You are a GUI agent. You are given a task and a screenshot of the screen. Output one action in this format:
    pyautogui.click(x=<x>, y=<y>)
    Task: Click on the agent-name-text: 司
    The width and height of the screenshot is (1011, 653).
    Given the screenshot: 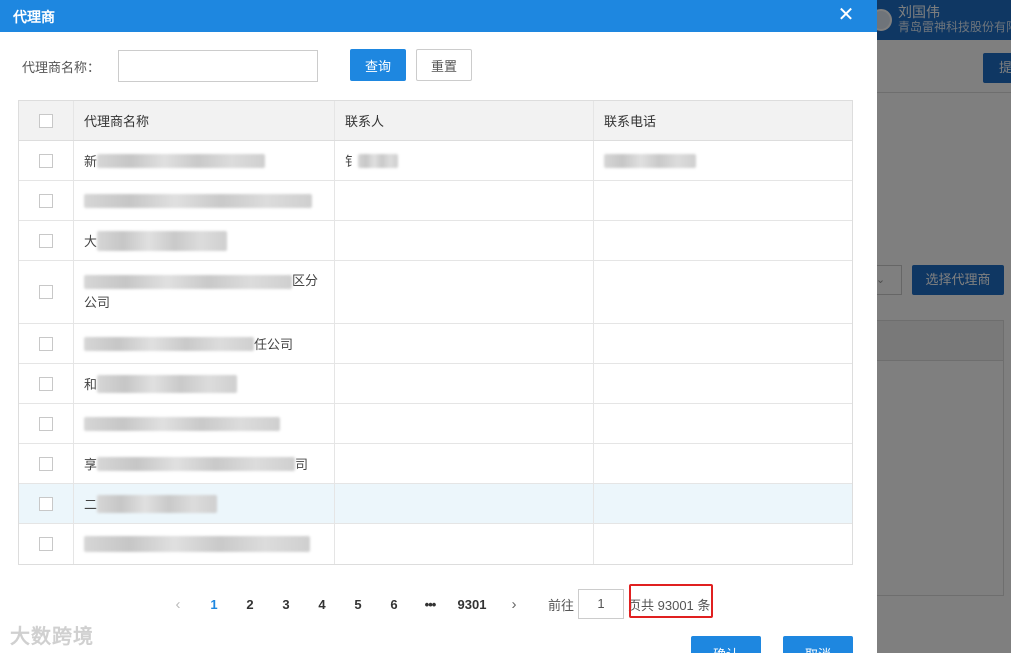 What is the action you would take?
    pyautogui.click(x=302, y=464)
    